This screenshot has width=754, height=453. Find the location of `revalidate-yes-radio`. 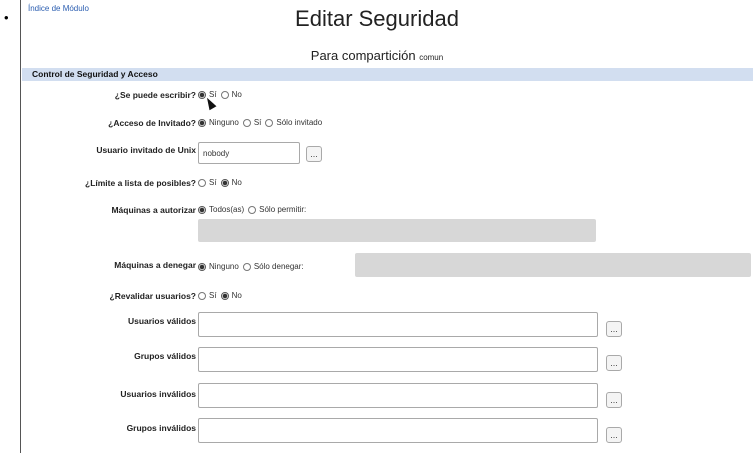

revalidate-yes-radio is located at coordinates (202, 295).